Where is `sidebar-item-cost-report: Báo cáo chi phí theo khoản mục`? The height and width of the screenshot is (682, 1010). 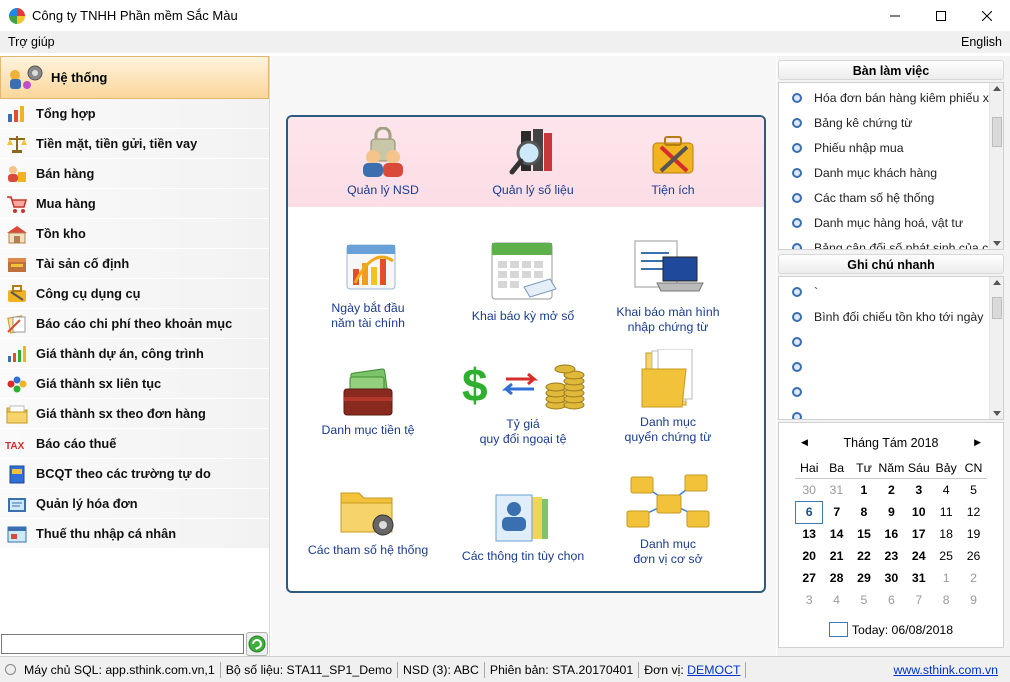
sidebar-item-cost-report: Báo cáo chi phí theo khoản mục is located at coordinates (134, 324).